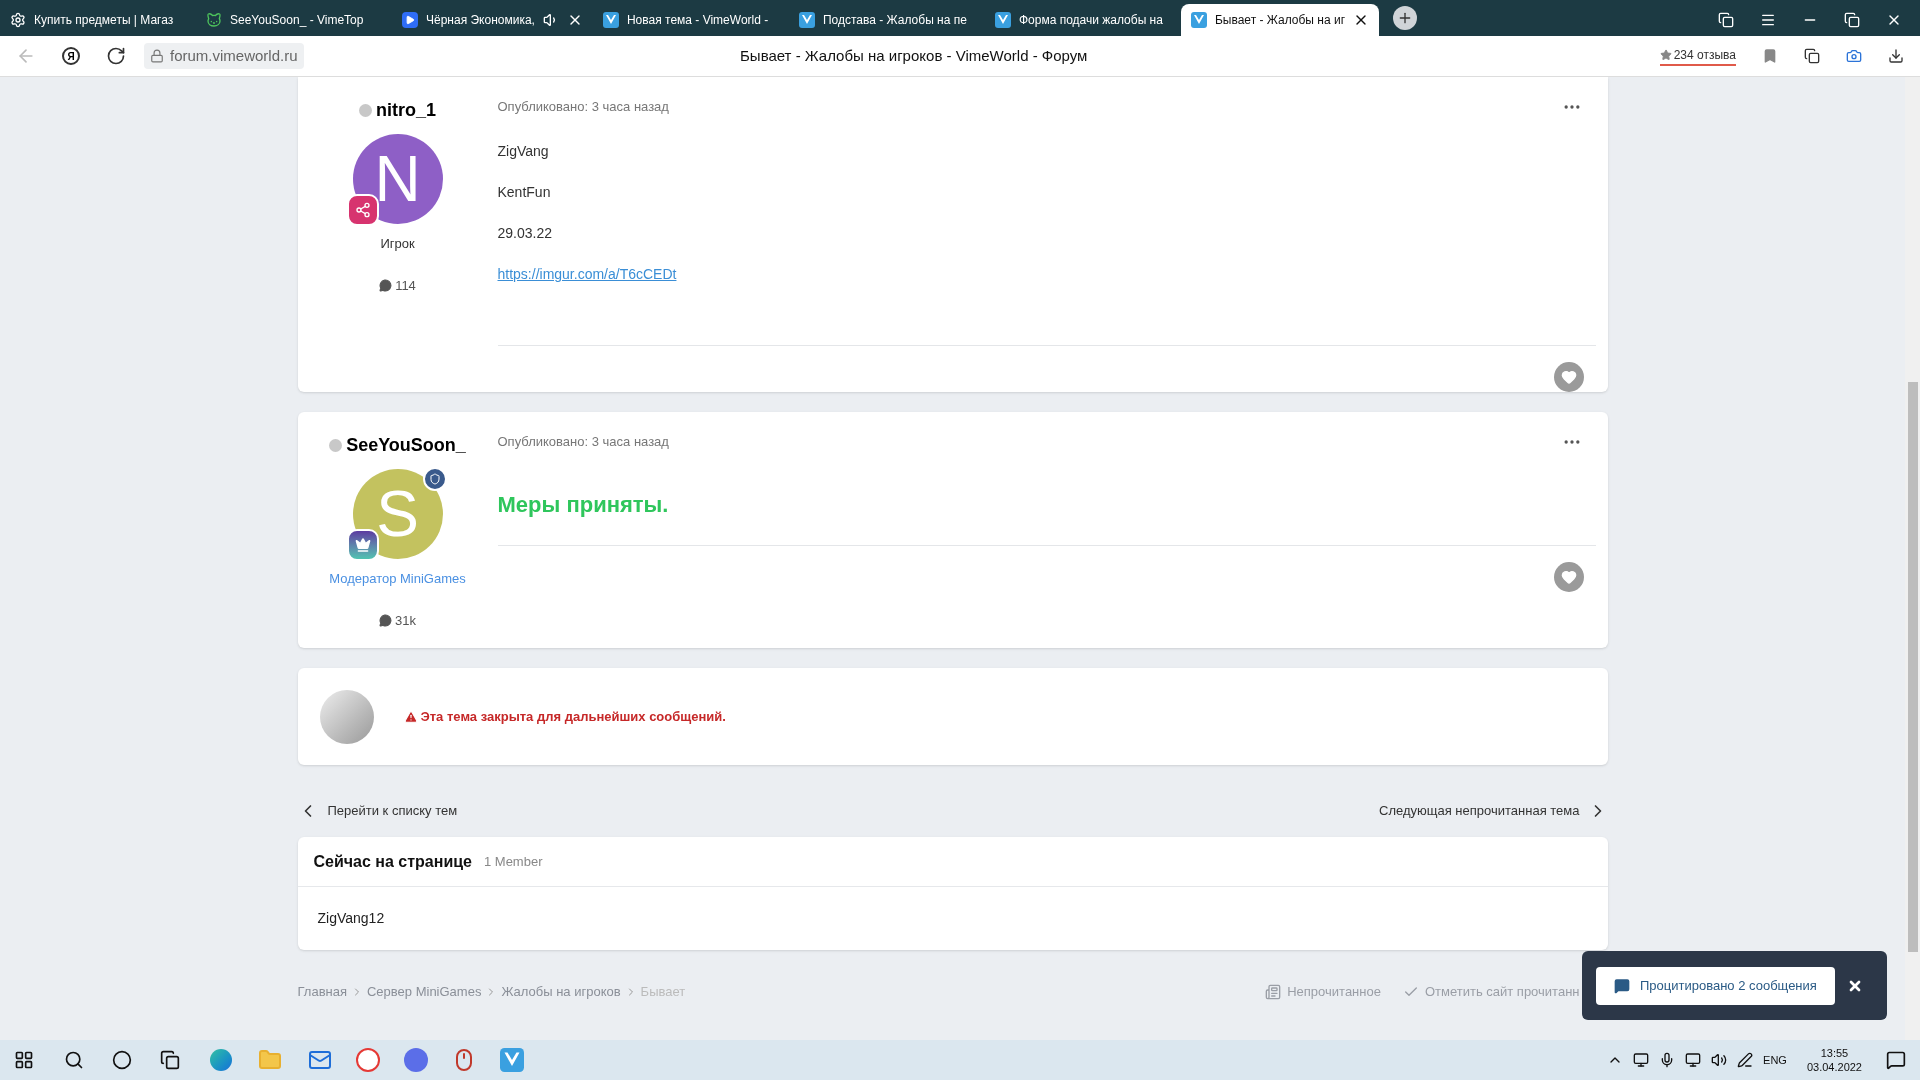 The width and height of the screenshot is (1920, 1080). I want to click on online-title: Сейчас на странице, so click(392, 861).